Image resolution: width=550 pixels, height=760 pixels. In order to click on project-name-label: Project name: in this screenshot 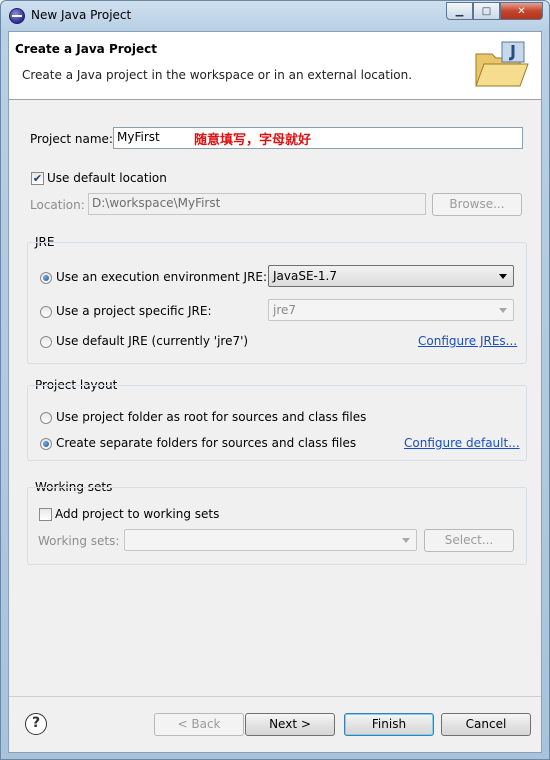, I will do `click(71, 139)`.